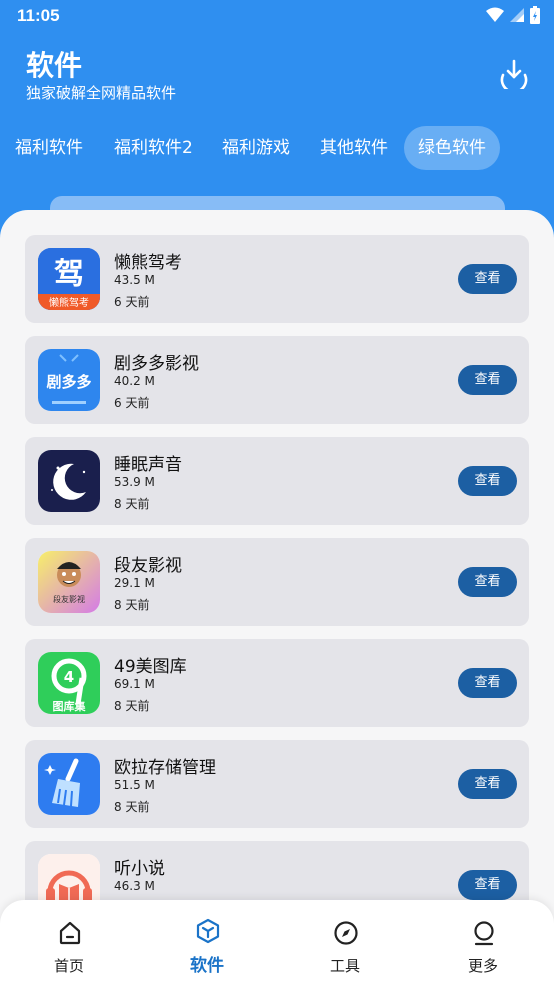  Describe the element at coordinates (277, 784) in the screenshot. I see `app-card: 欧拉存储管理 51.5 M 8 天前 查看` at that location.